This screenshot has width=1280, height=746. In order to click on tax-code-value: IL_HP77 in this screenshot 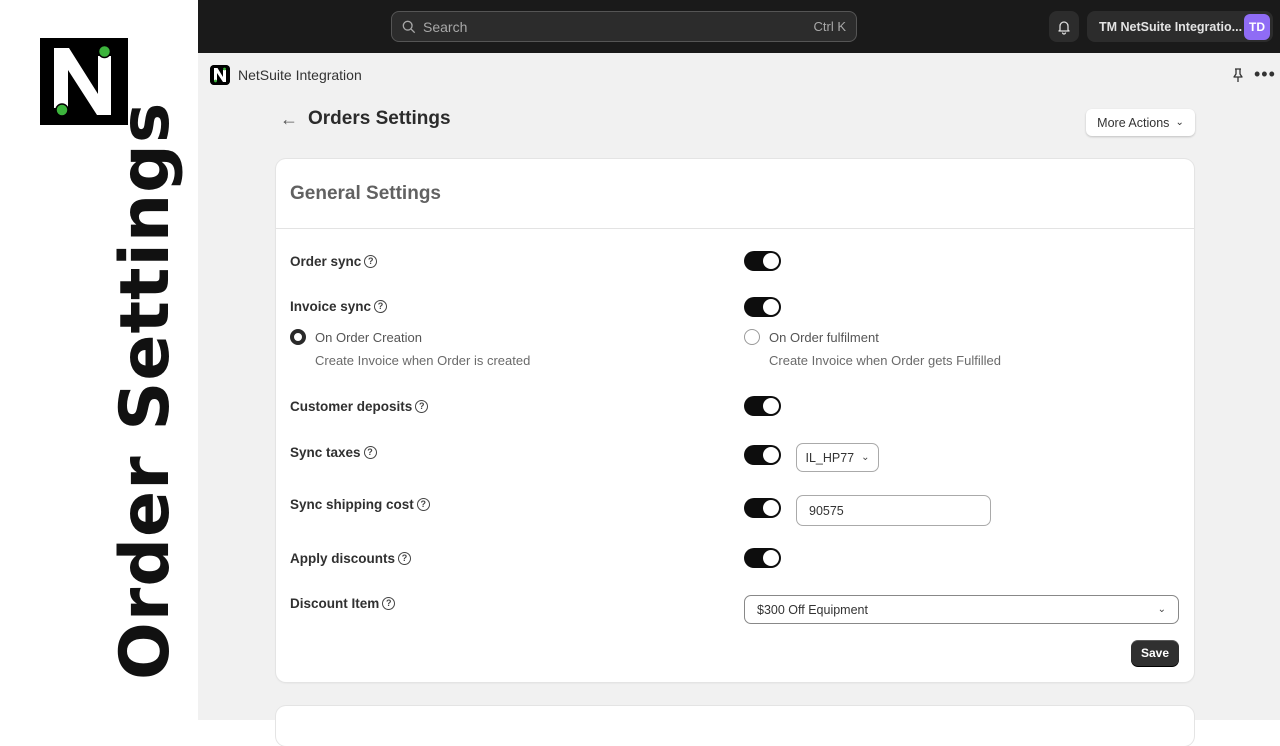, I will do `click(830, 457)`.